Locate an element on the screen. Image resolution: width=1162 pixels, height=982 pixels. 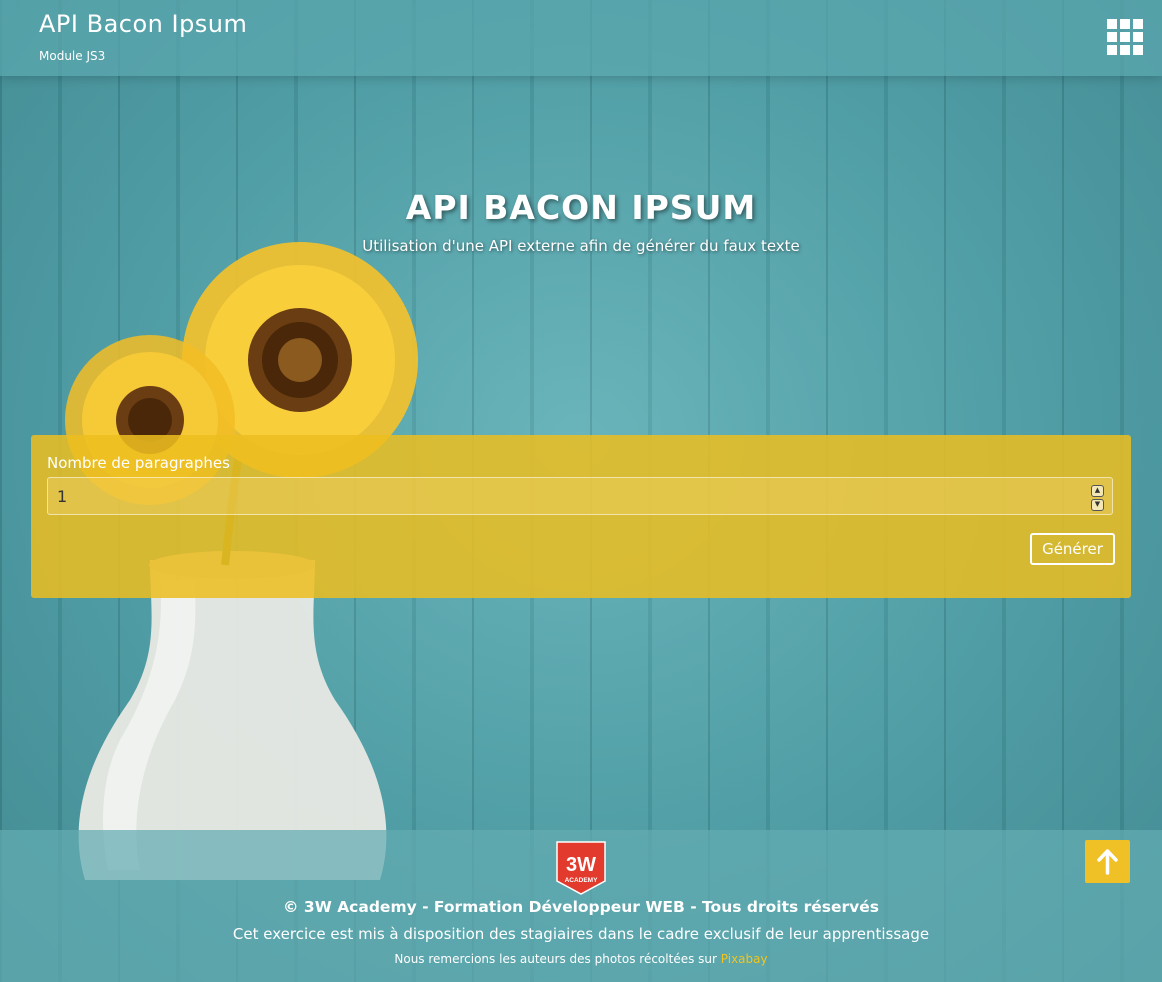
apps-grid-icon is located at coordinates (1125, 37).